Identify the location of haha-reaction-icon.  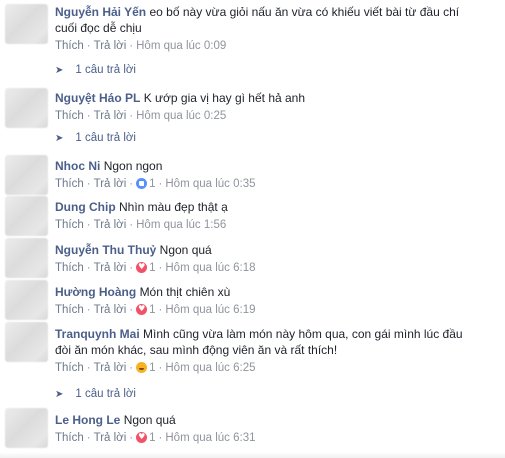
(142, 367).